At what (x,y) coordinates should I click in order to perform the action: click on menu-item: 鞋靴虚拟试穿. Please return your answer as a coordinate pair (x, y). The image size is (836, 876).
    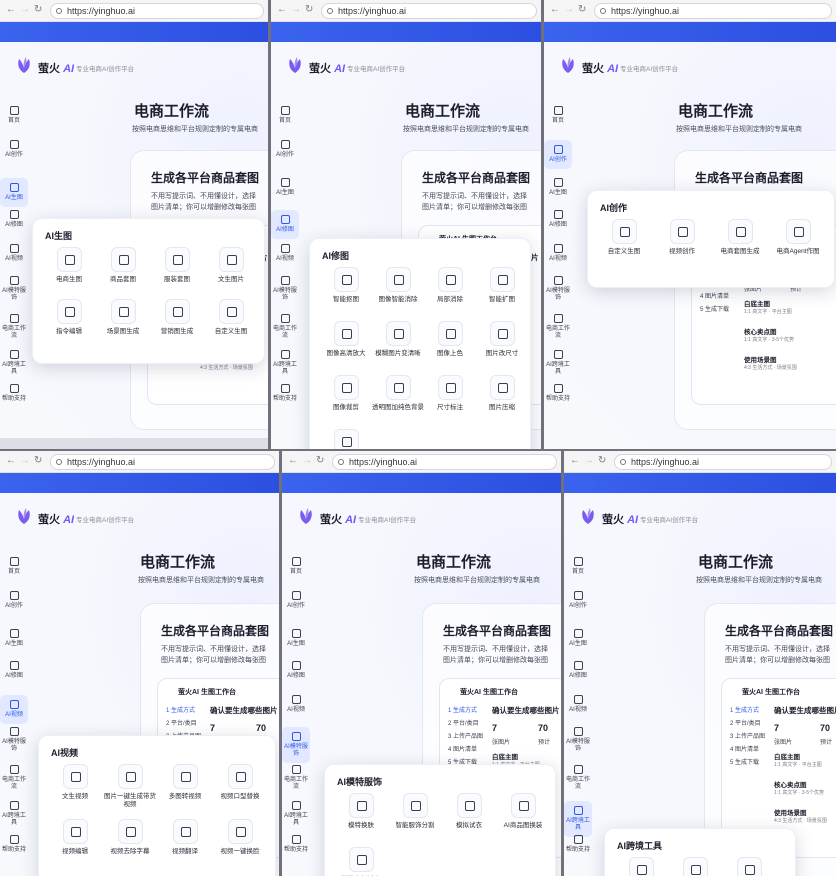
    Looking at the image, I should click on (361, 861).